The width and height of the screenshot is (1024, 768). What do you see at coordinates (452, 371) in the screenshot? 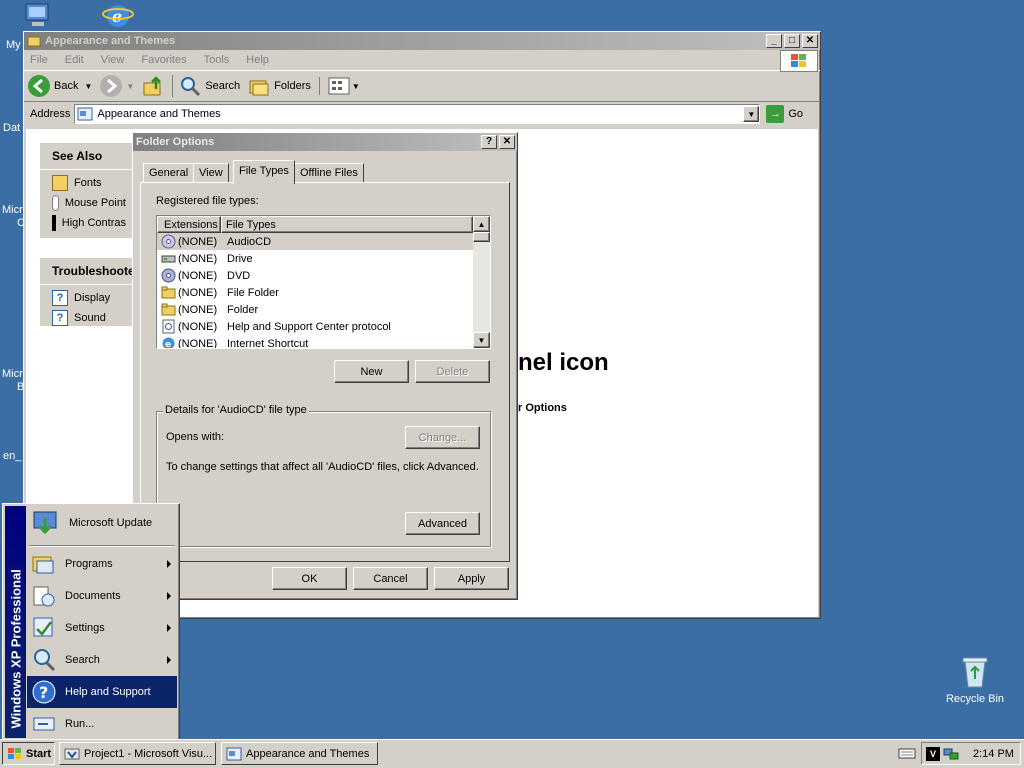
I see `delete-button: Delete` at bounding box center [452, 371].